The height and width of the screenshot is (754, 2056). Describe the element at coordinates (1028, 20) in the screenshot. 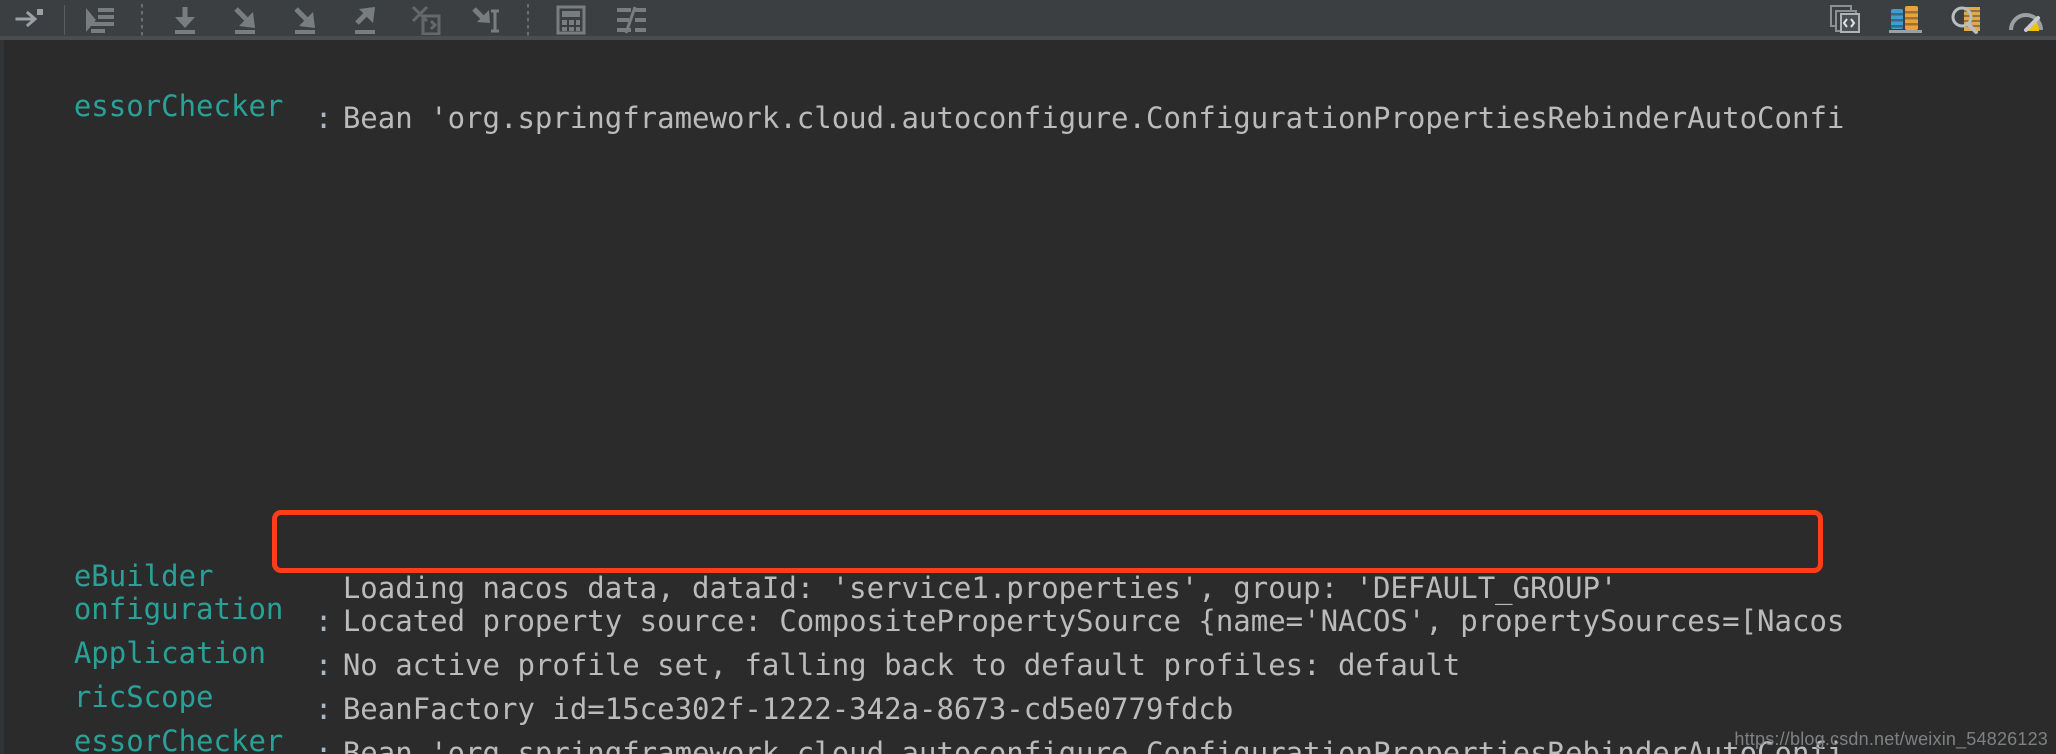

I see `debug-toolbar` at that location.